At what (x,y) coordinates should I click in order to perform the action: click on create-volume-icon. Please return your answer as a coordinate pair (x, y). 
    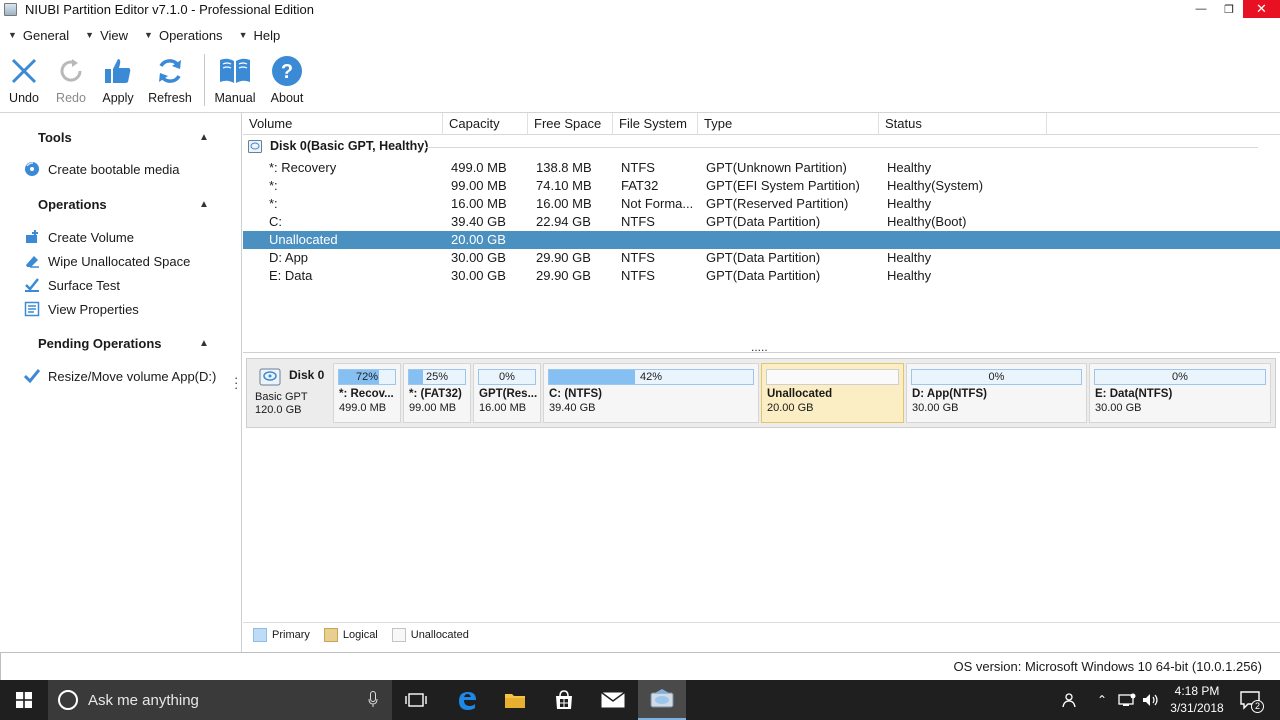
    Looking at the image, I should click on (32, 237).